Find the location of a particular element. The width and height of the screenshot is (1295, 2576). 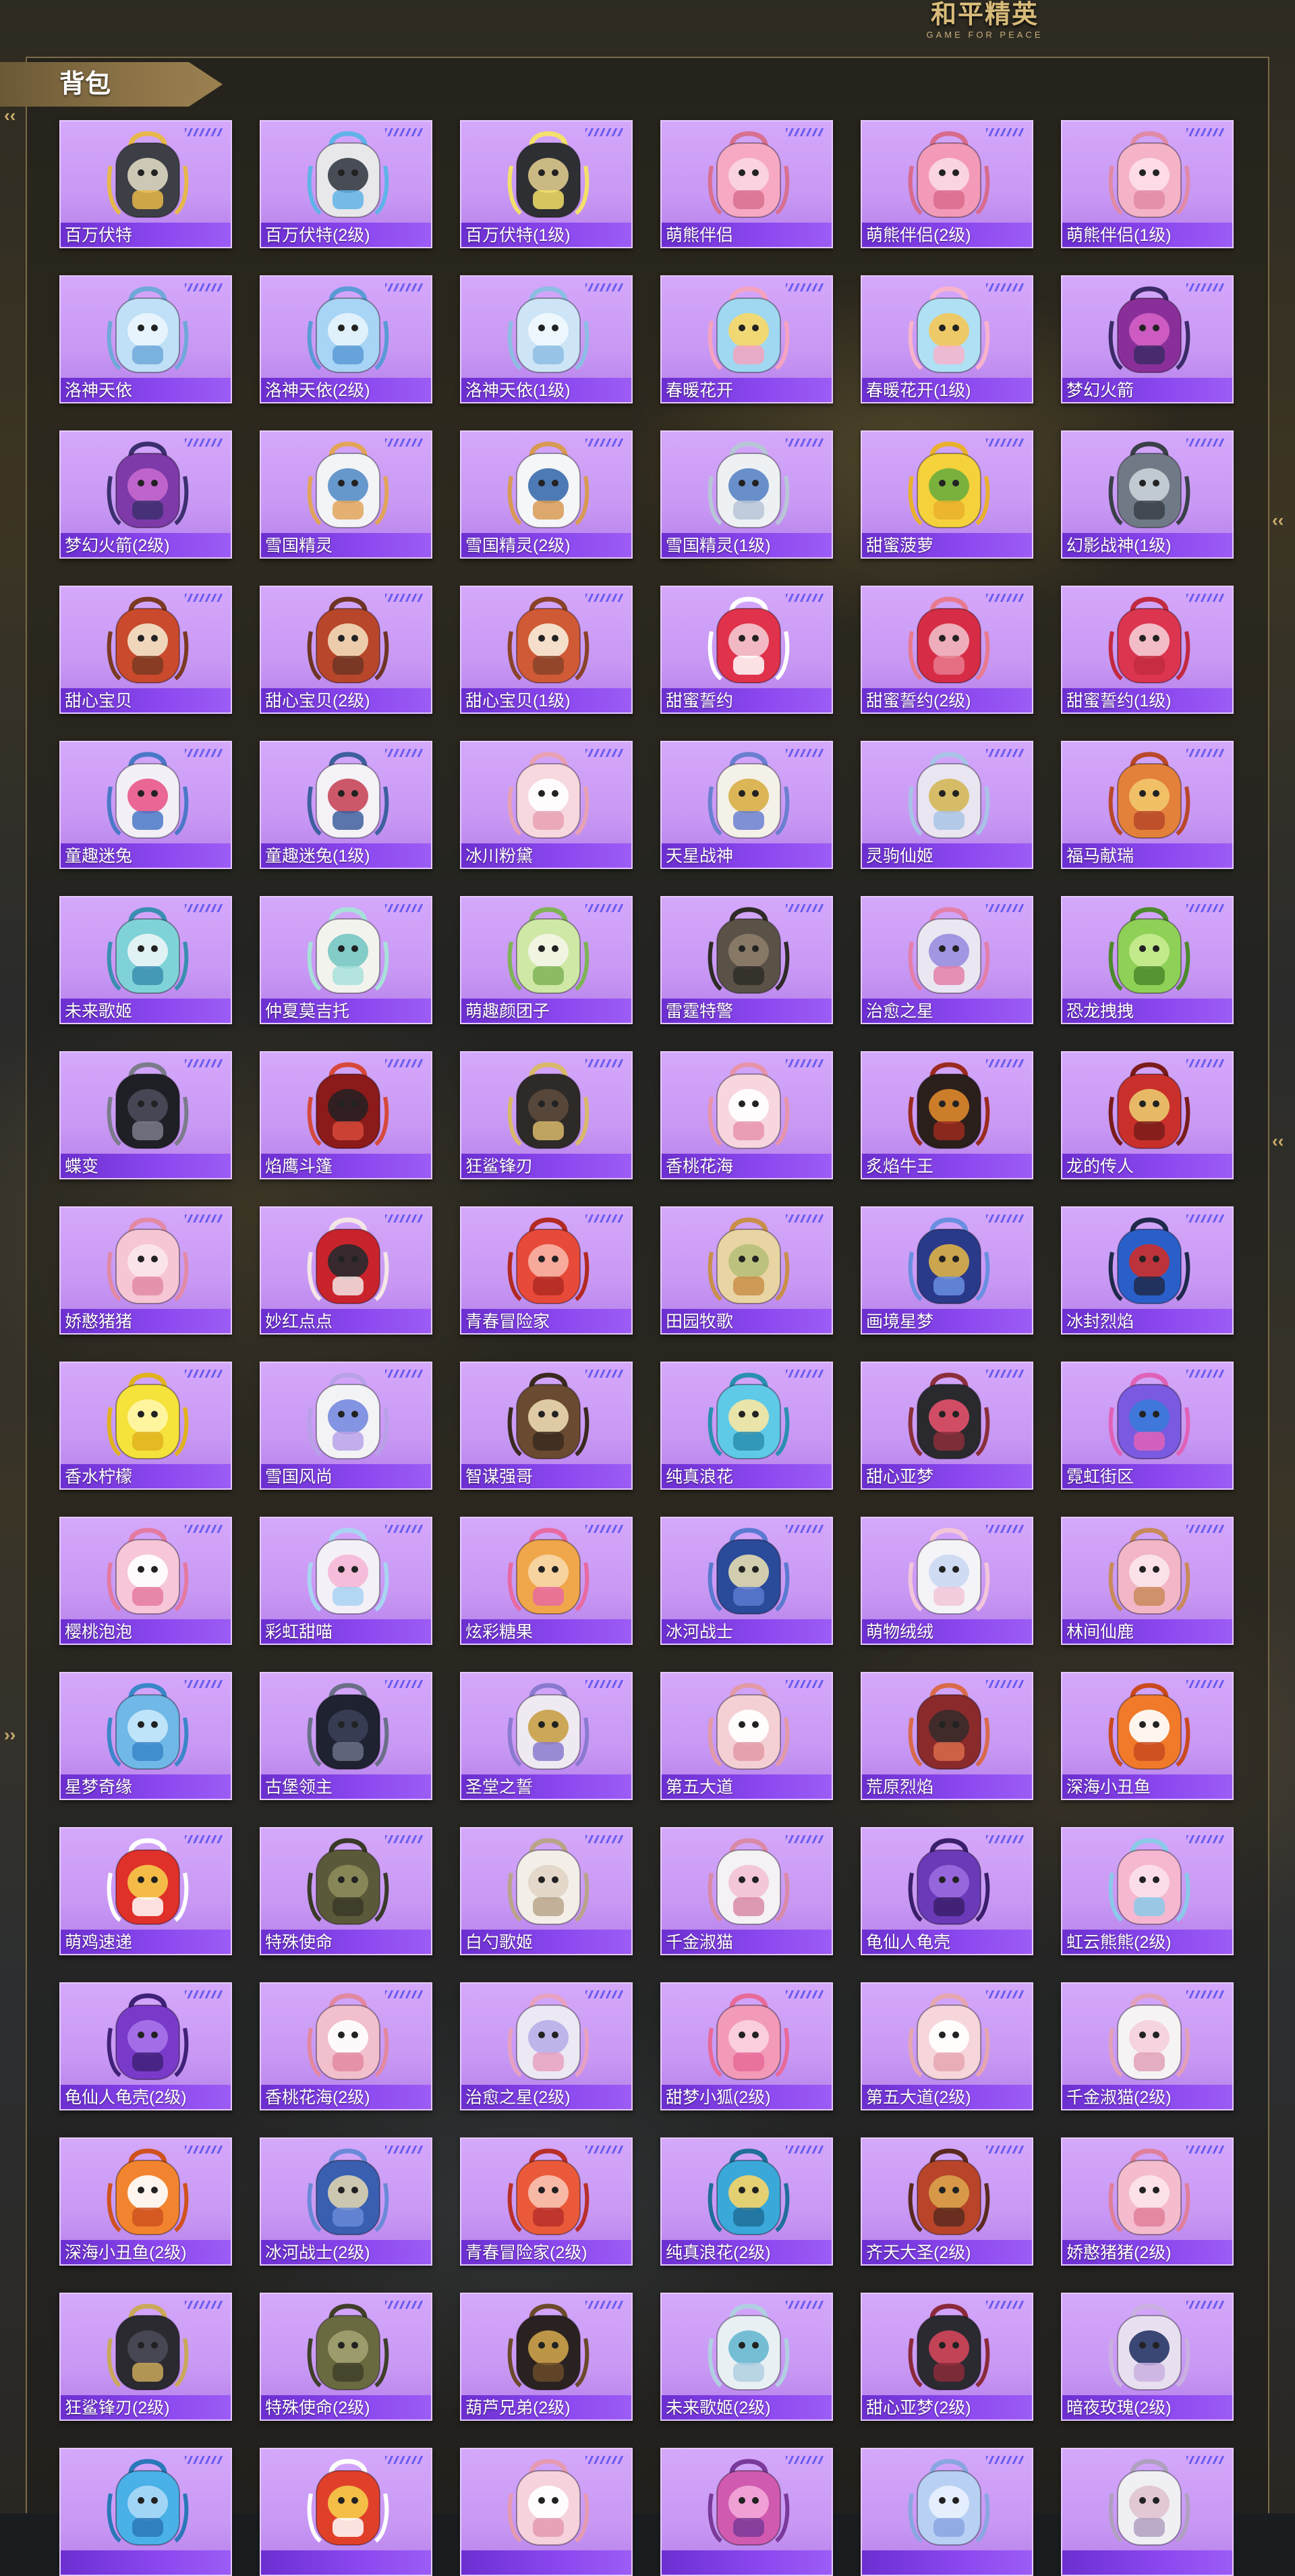

backpack-card: 天星战神 is located at coordinates (746, 805).